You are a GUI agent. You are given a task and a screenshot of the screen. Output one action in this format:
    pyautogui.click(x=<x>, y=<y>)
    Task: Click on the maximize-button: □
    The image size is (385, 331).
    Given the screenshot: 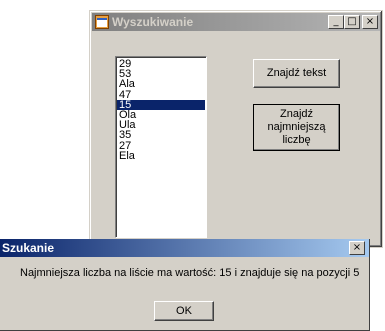 What is the action you would take?
    pyautogui.click(x=352, y=22)
    